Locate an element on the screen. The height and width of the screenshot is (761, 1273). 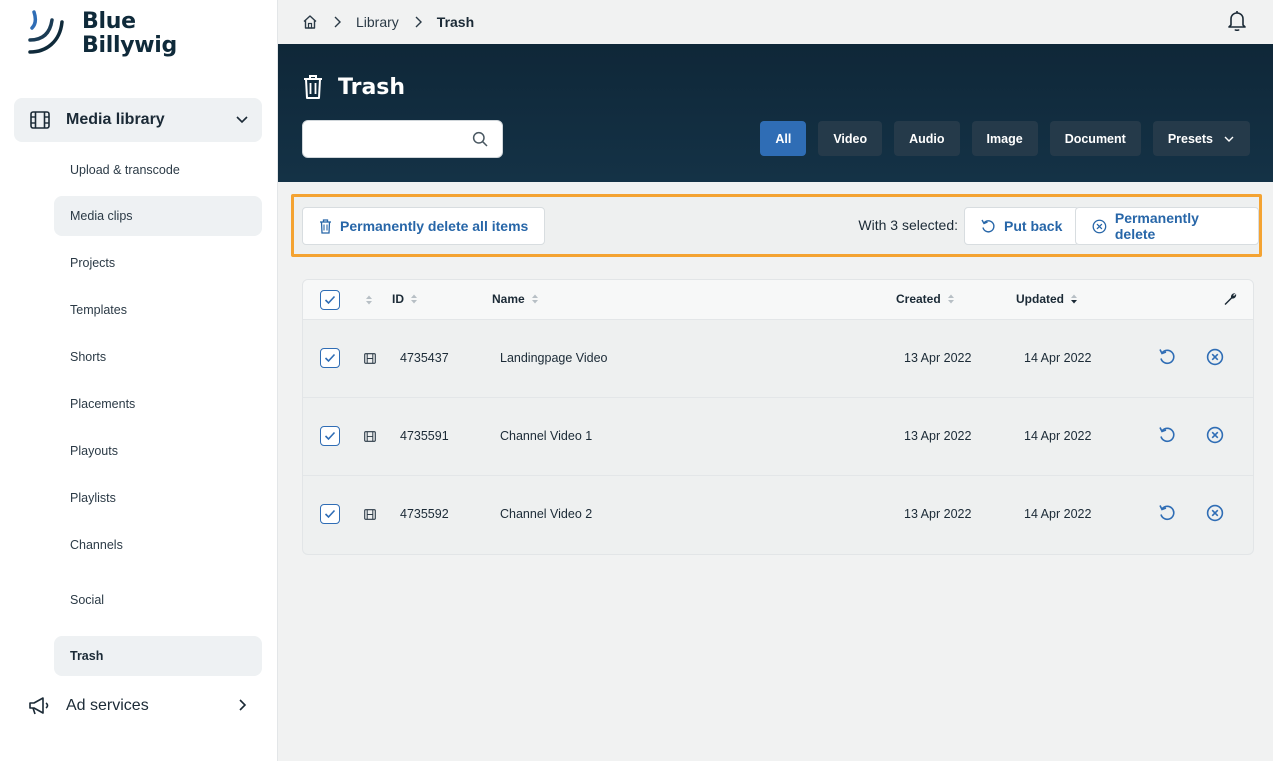
column-name: Name is located at coordinates (515, 299).